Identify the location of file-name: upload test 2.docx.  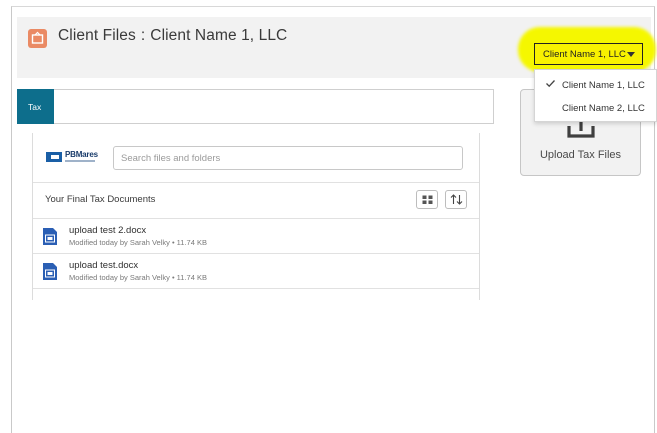
(108, 230).